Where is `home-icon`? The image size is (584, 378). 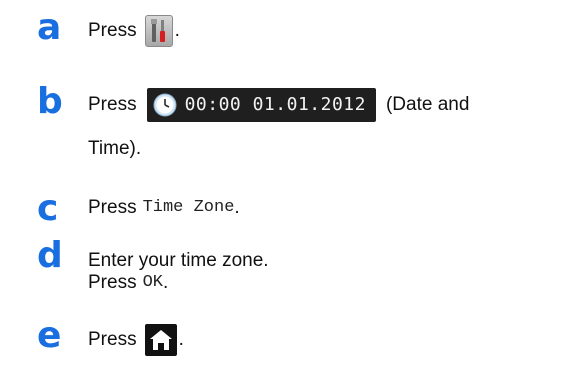
home-icon is located at coordinates (160, 340).